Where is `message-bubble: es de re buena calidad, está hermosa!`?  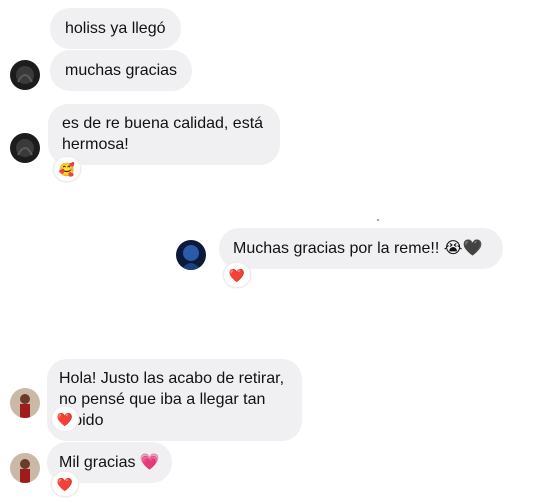
message-bubble: es de re buena calidad, está hermosa! is located at coordinates (164, 134).